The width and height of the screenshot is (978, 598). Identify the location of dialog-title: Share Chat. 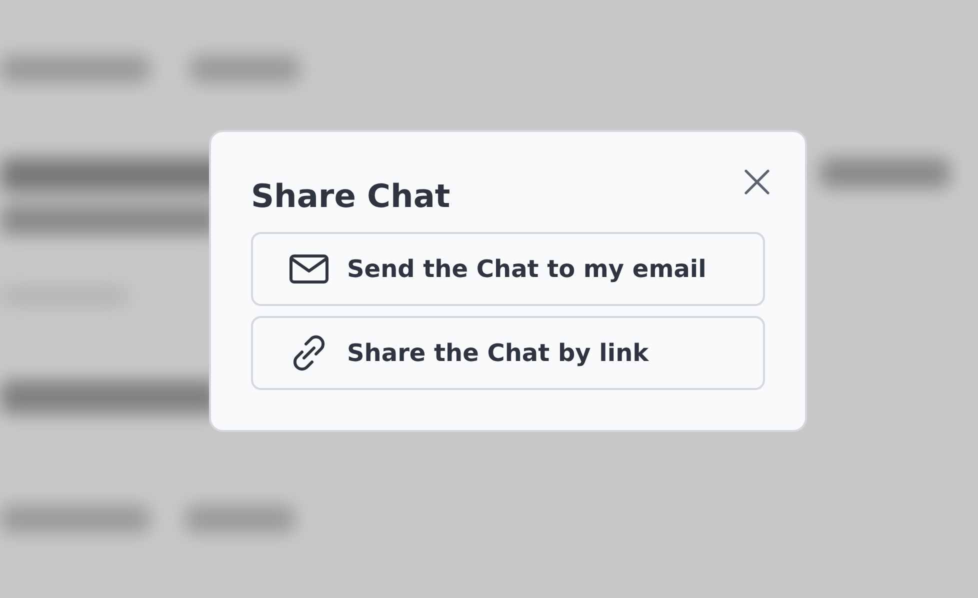
(350, 196).